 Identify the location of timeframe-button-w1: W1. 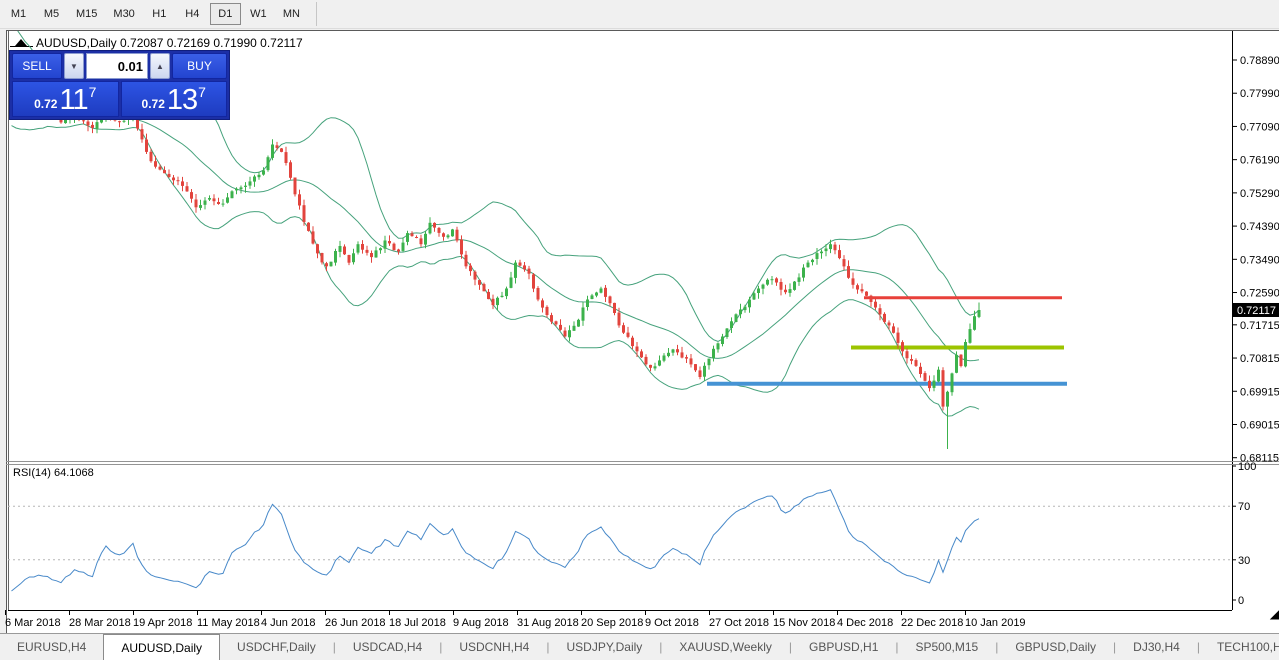
(258, 14).